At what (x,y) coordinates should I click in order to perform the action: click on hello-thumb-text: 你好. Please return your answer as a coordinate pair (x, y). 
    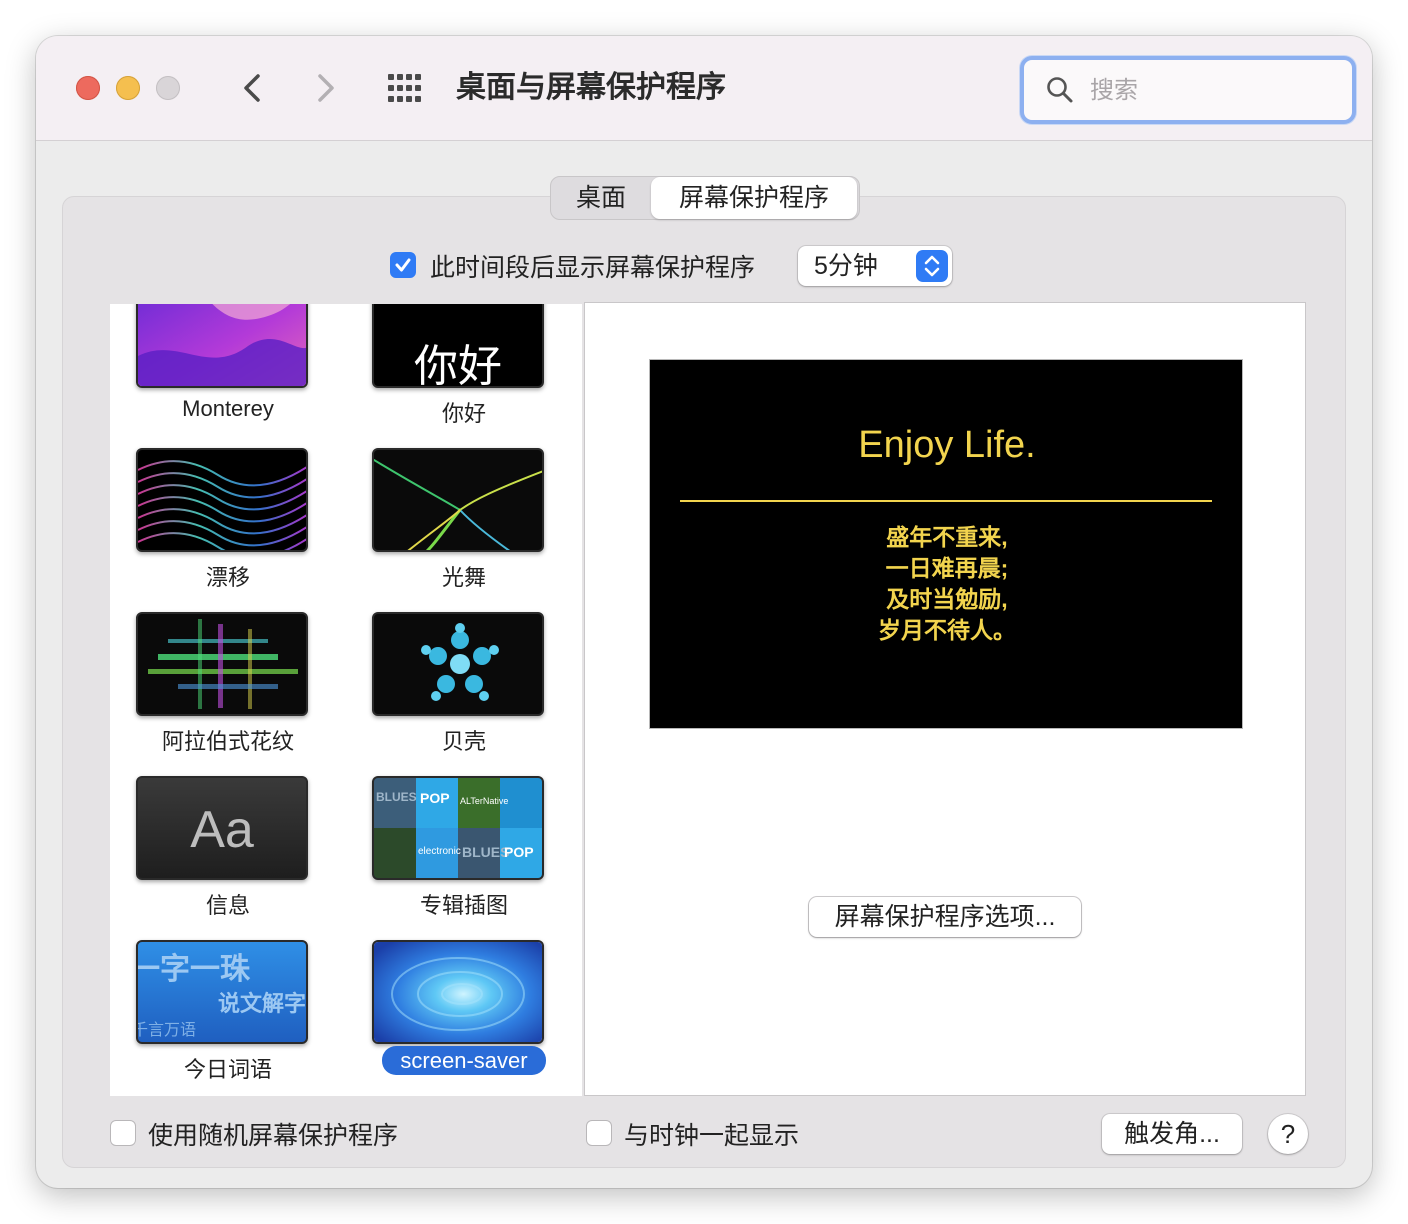
    Looking at the image, I should click on (458, 364).